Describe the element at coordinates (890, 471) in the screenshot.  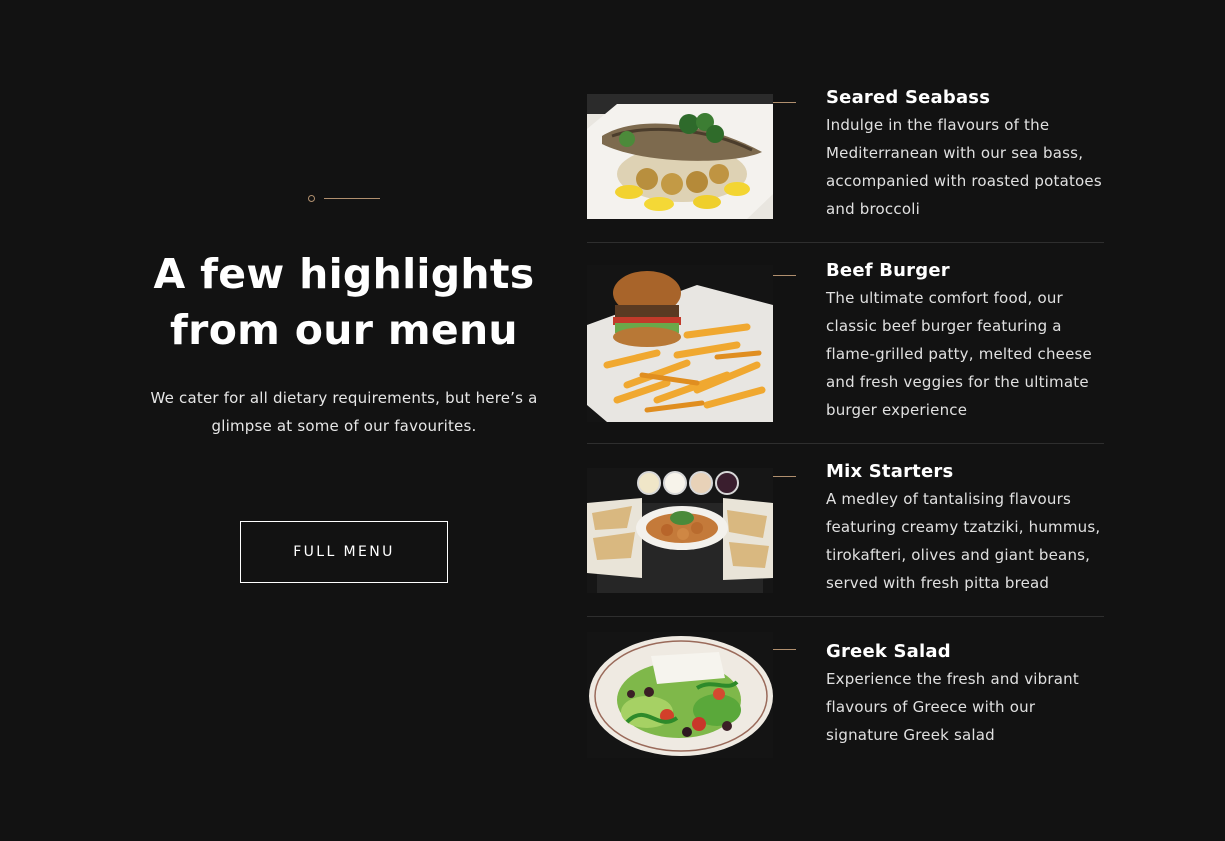
I see `menu-item-name: Mix Starters` at that location.